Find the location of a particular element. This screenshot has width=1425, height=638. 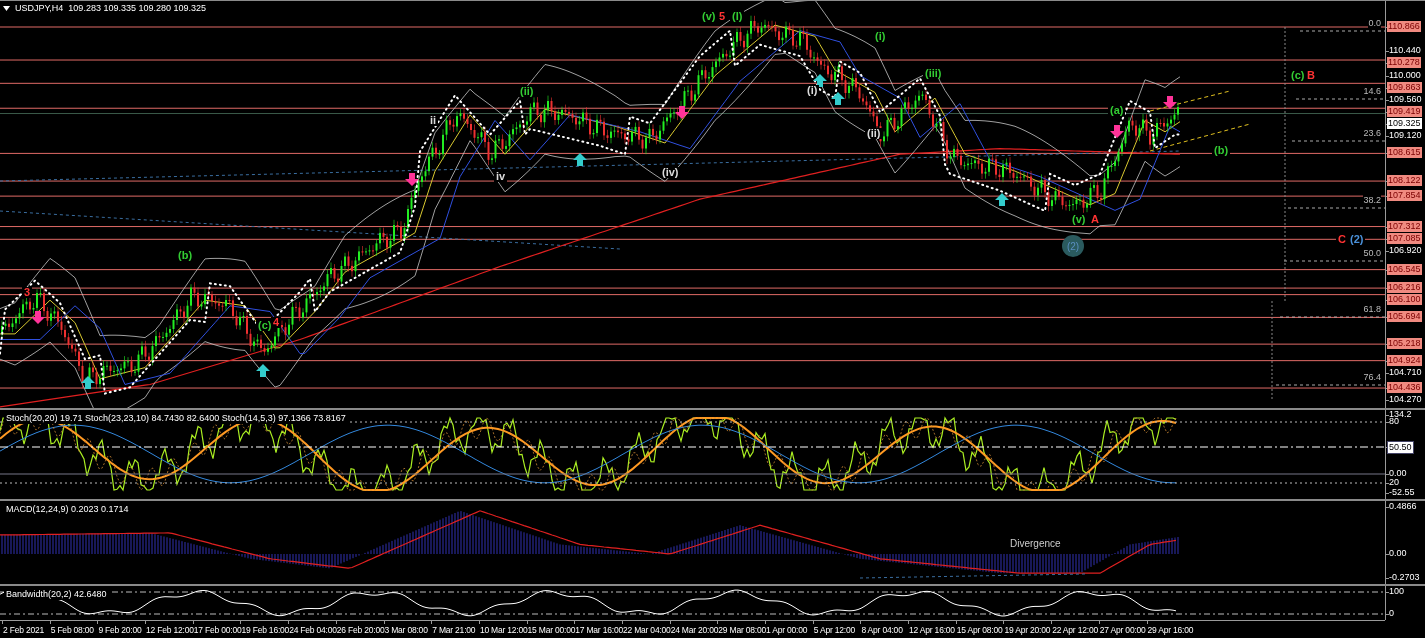

time-label: 15 Mar 00:00 is located at coordinates (551, 630).